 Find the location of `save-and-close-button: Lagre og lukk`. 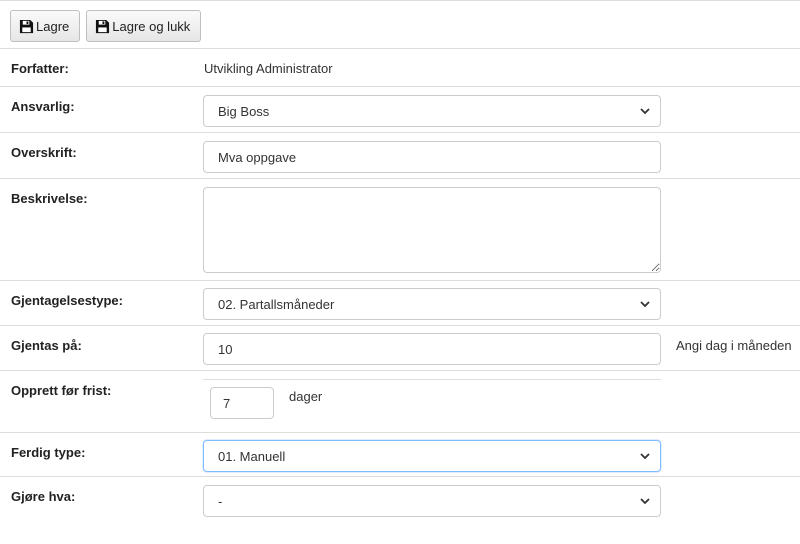

save-and-close-button: Lagre og lukk is located at coordinates (144, 26).